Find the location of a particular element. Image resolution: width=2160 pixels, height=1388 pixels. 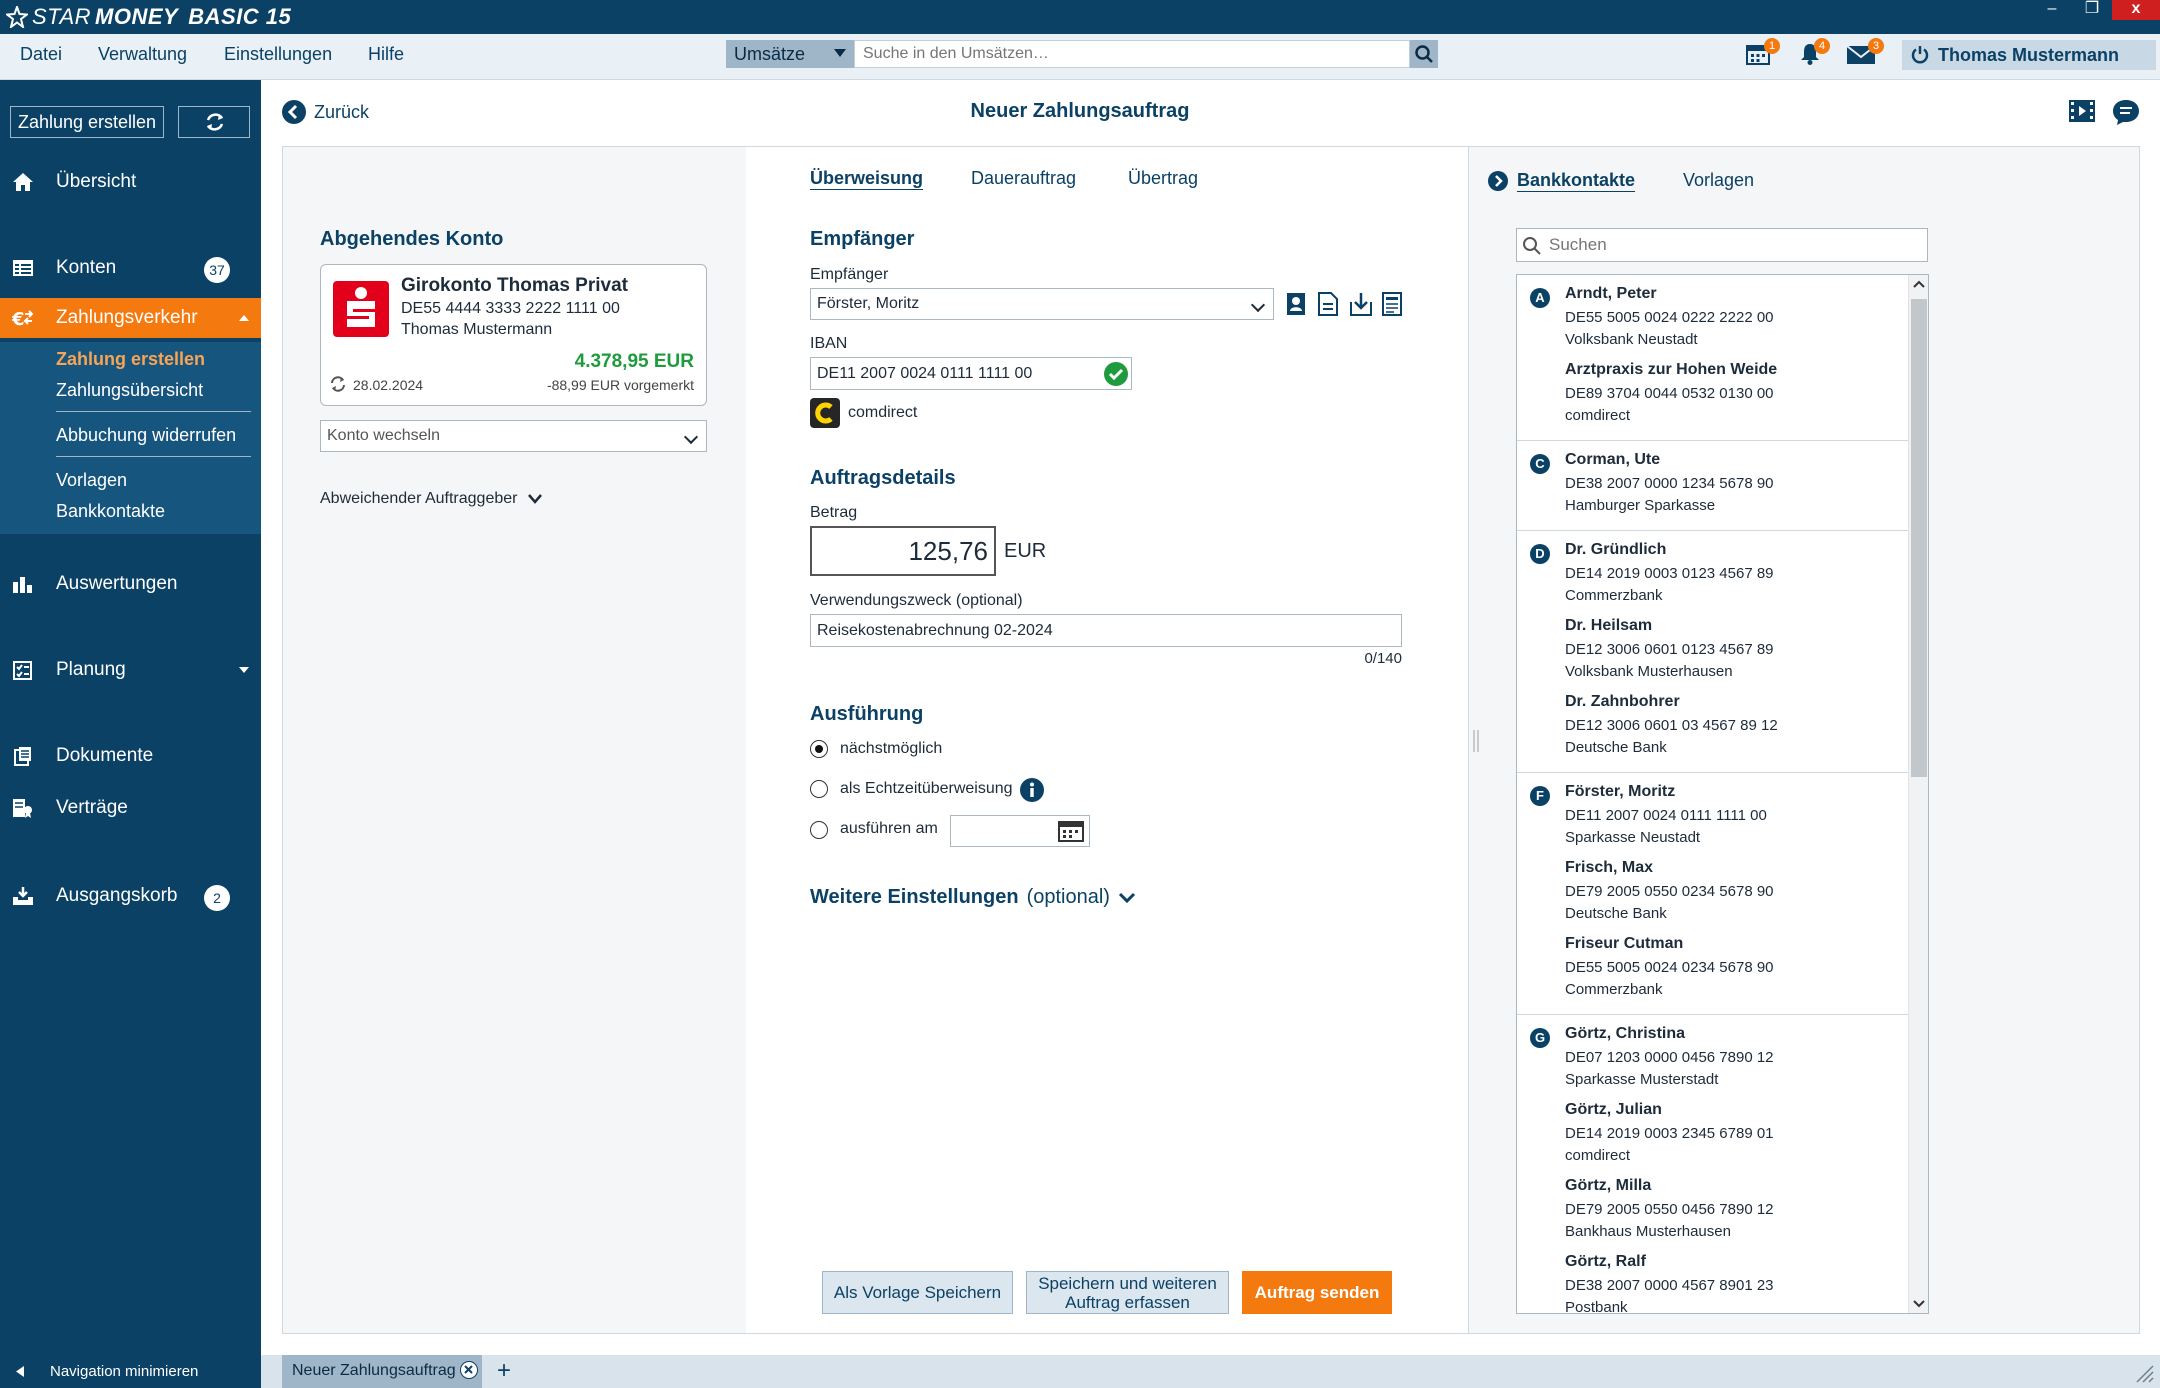

invoice-icon is located at coordinates (1392, 304).